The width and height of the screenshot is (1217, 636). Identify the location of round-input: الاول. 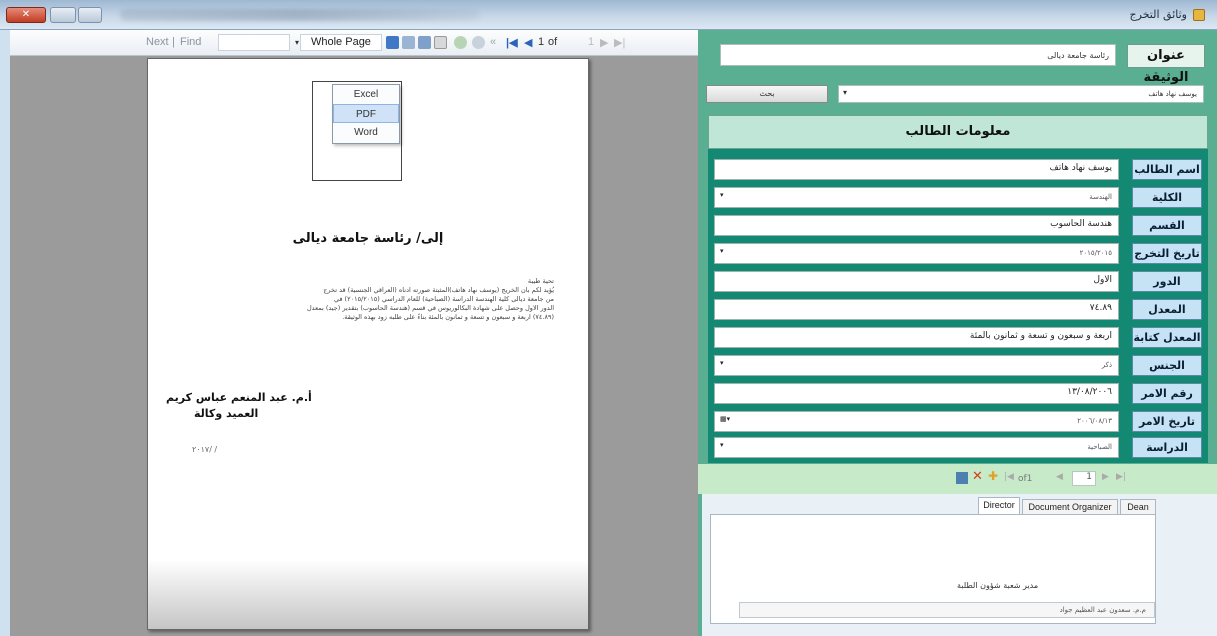
(916, 281).